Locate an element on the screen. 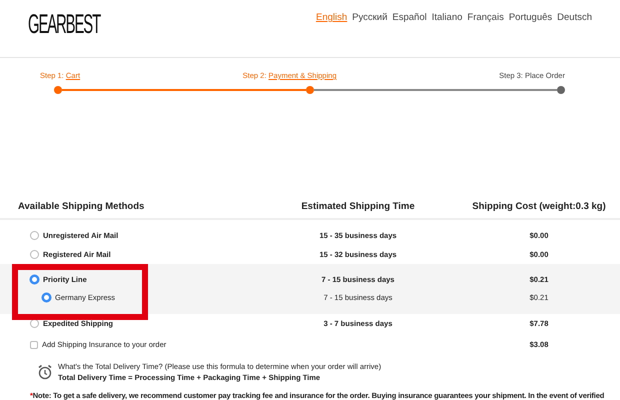 This screenshot has width=620, height=400. column-header: Available Shipping Methods is located at coordinates (82, 206).